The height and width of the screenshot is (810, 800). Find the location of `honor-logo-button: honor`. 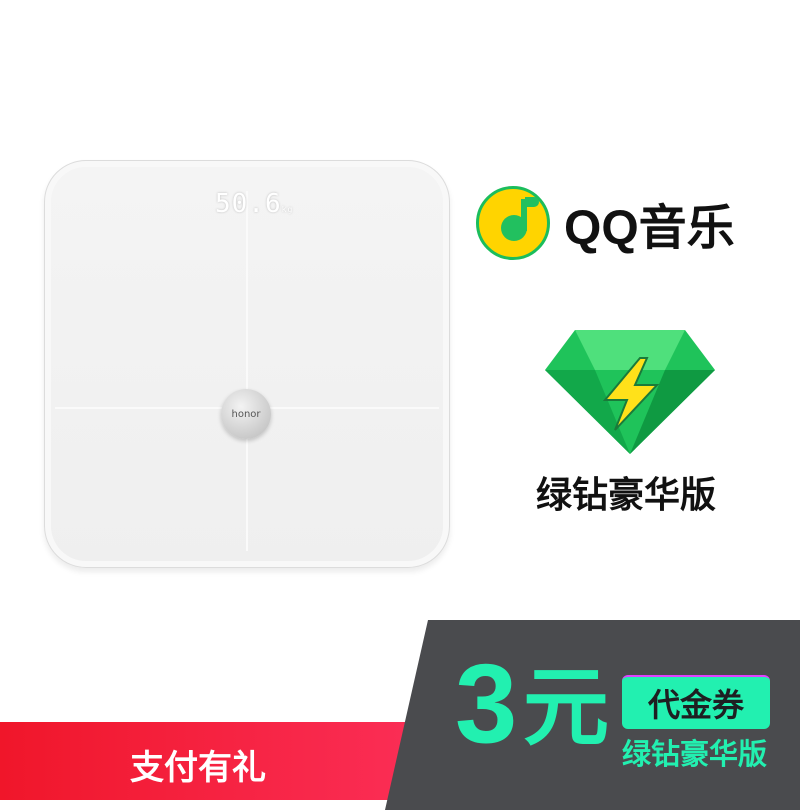

honor-logo-button: honor is located at coordinates (246, 414).